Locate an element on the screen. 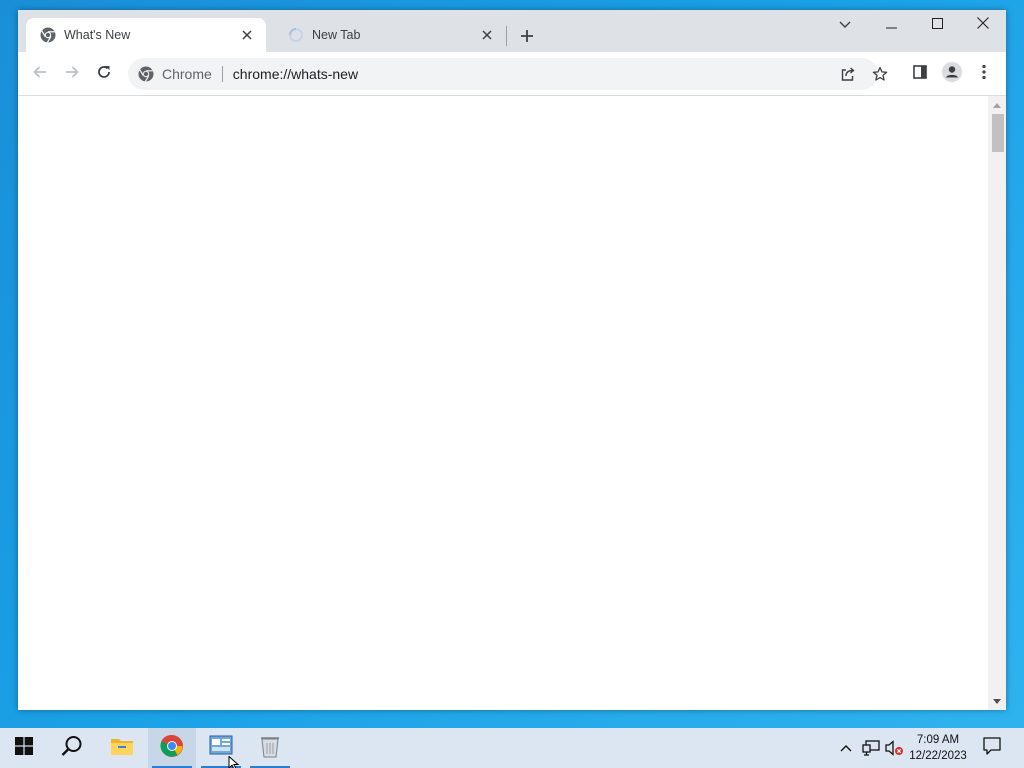 The image size is (1024, 768). taskbar-search-button is located at coordinates (72, 748).